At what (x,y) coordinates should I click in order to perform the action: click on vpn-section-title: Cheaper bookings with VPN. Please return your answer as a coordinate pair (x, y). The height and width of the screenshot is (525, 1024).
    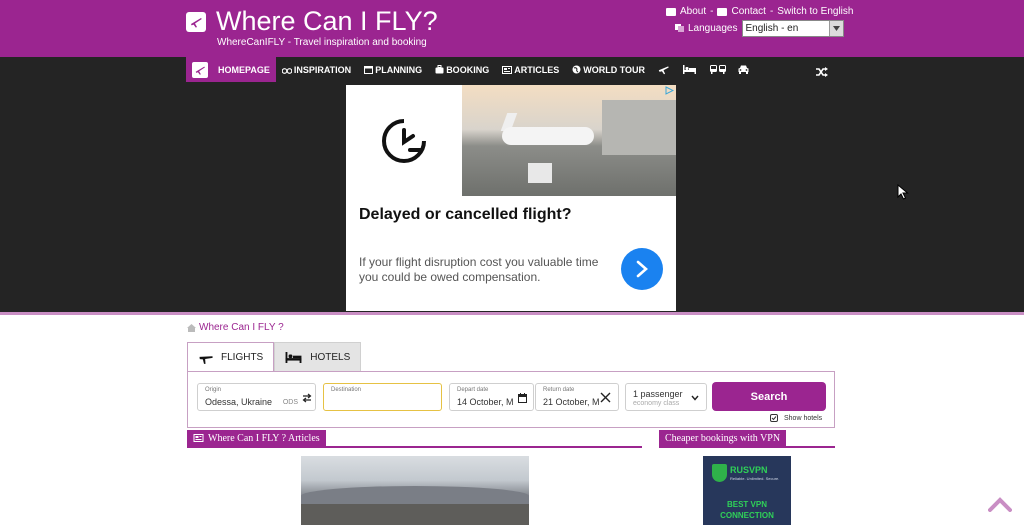
    Looking at the image, I should click on (723, 438).